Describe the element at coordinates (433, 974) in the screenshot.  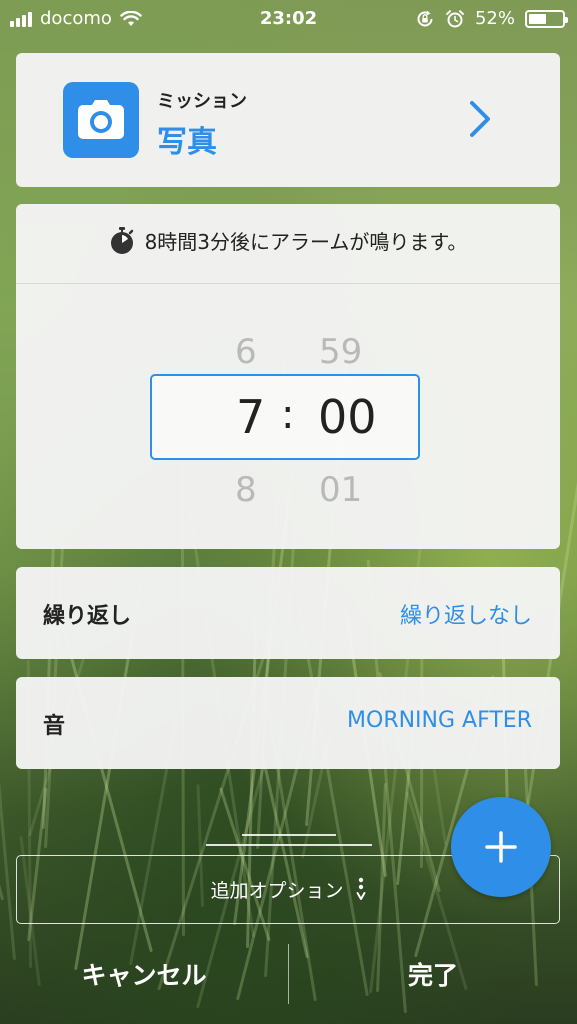
I see `done-button: 完了` at that location.